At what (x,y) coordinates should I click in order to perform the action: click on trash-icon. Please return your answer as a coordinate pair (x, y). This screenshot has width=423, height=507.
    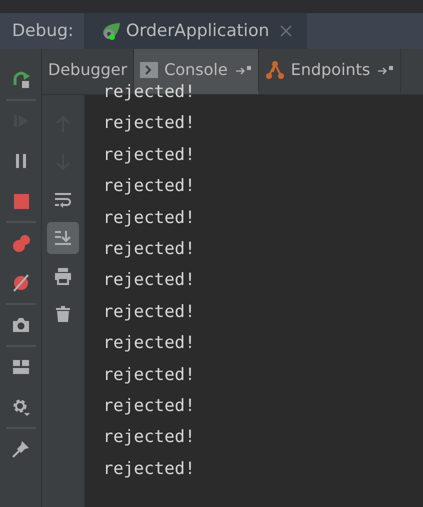
    Looking at the image, I should click on (63, 314).